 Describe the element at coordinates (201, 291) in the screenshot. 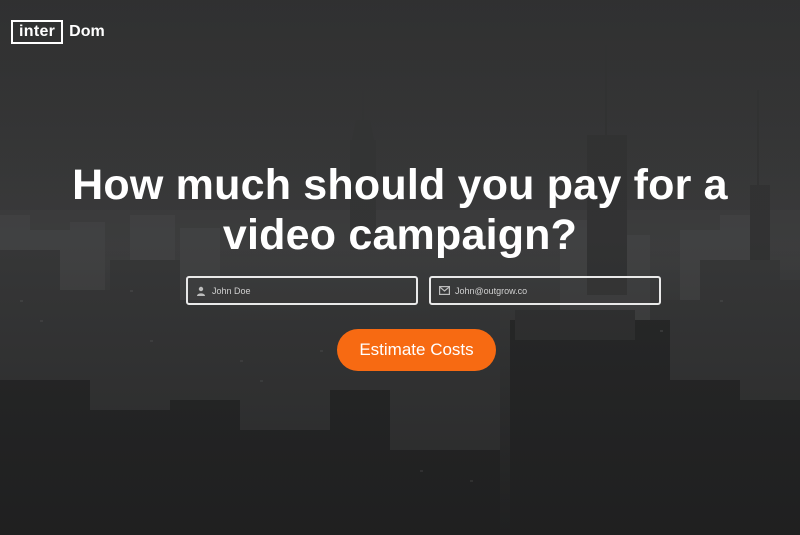

I see `person-icon` at that location.